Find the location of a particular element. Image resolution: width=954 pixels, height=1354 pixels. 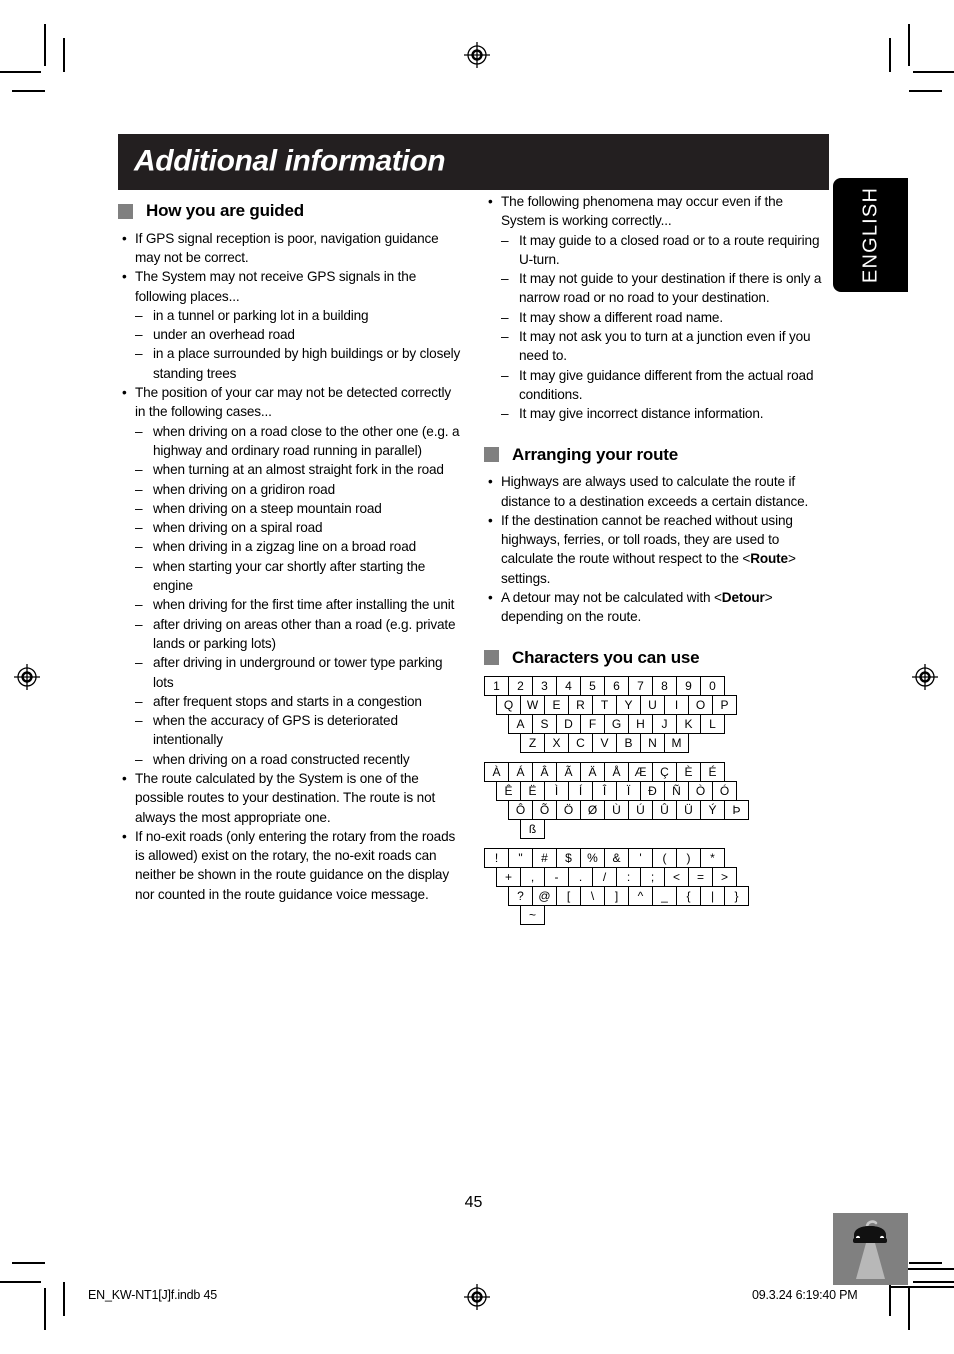

keyboard-key: K is located at coordinates (688, 724).